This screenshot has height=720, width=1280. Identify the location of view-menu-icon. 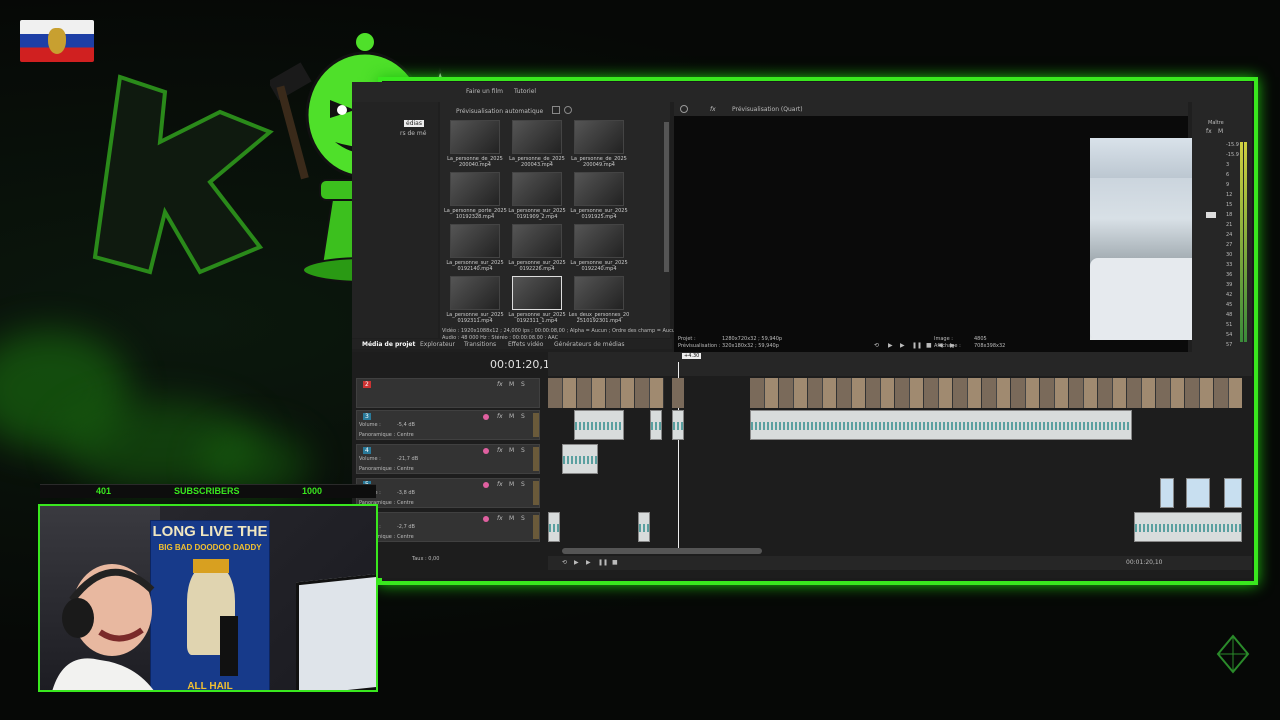
(556, 110).